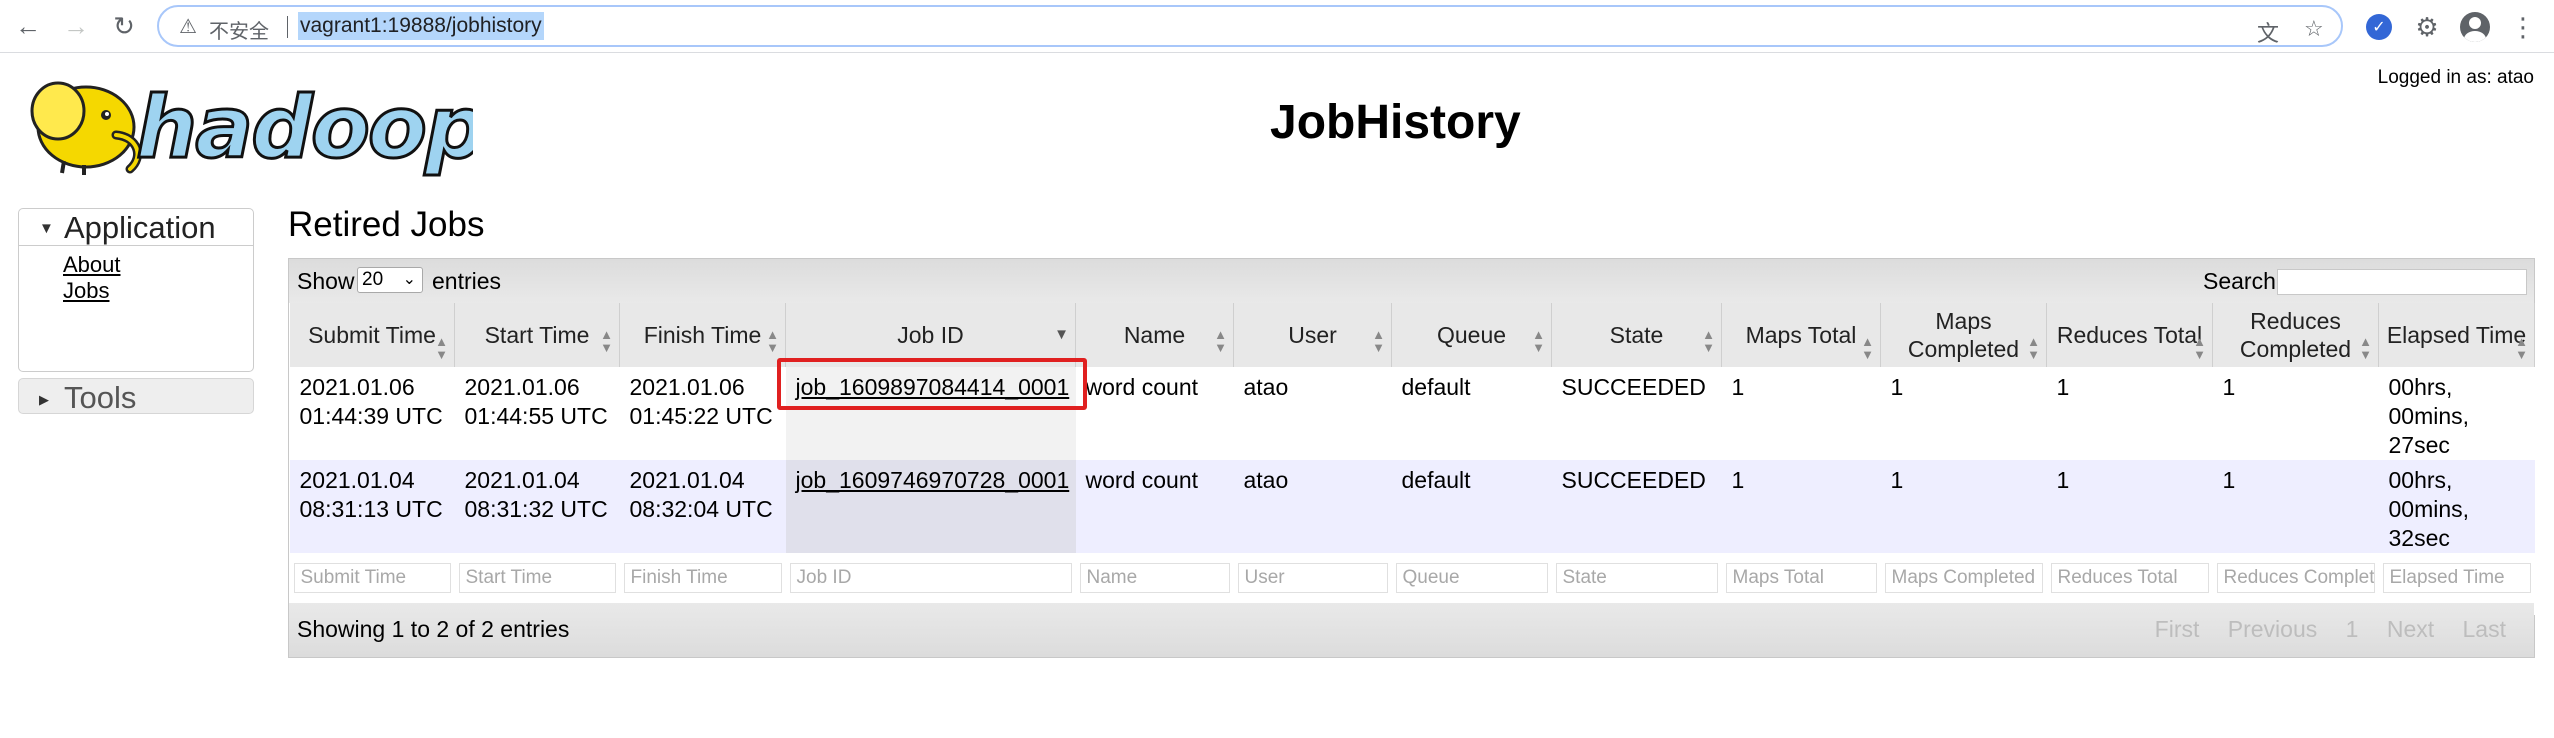  Describe the element at coordinates (372, 578) in the screenshot. I see `filter-submit-time-input: Submit Time` at that location.